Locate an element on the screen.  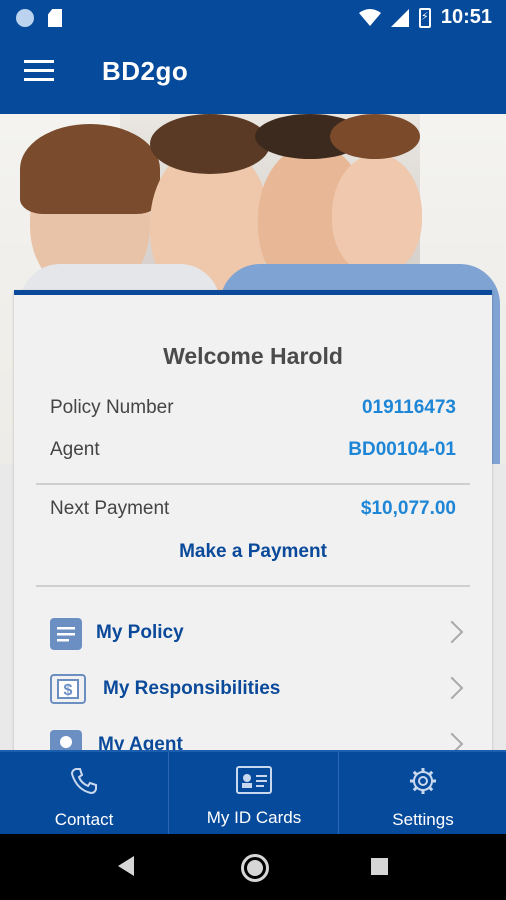
my-policy-item: My Policy is located at coordinates (253, 634).